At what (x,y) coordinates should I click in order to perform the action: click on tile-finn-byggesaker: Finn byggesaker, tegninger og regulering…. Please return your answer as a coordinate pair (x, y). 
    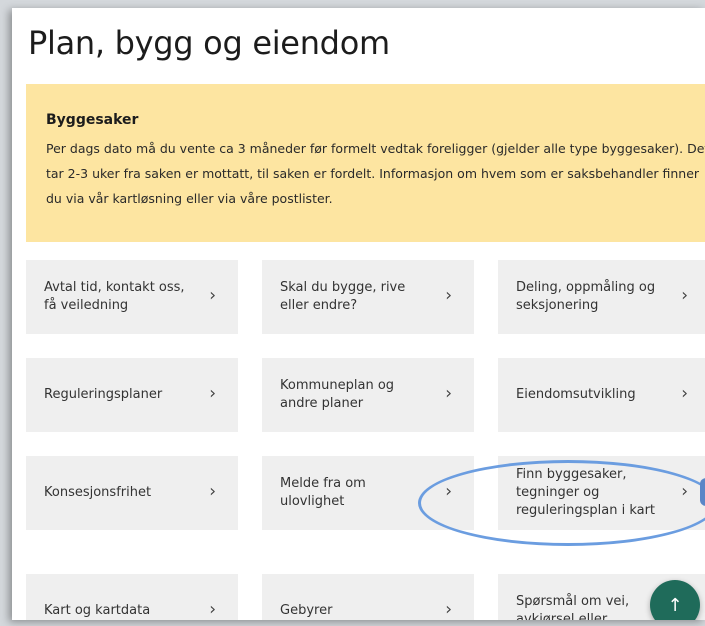
    Looking at the image, I should click on (601, 493).